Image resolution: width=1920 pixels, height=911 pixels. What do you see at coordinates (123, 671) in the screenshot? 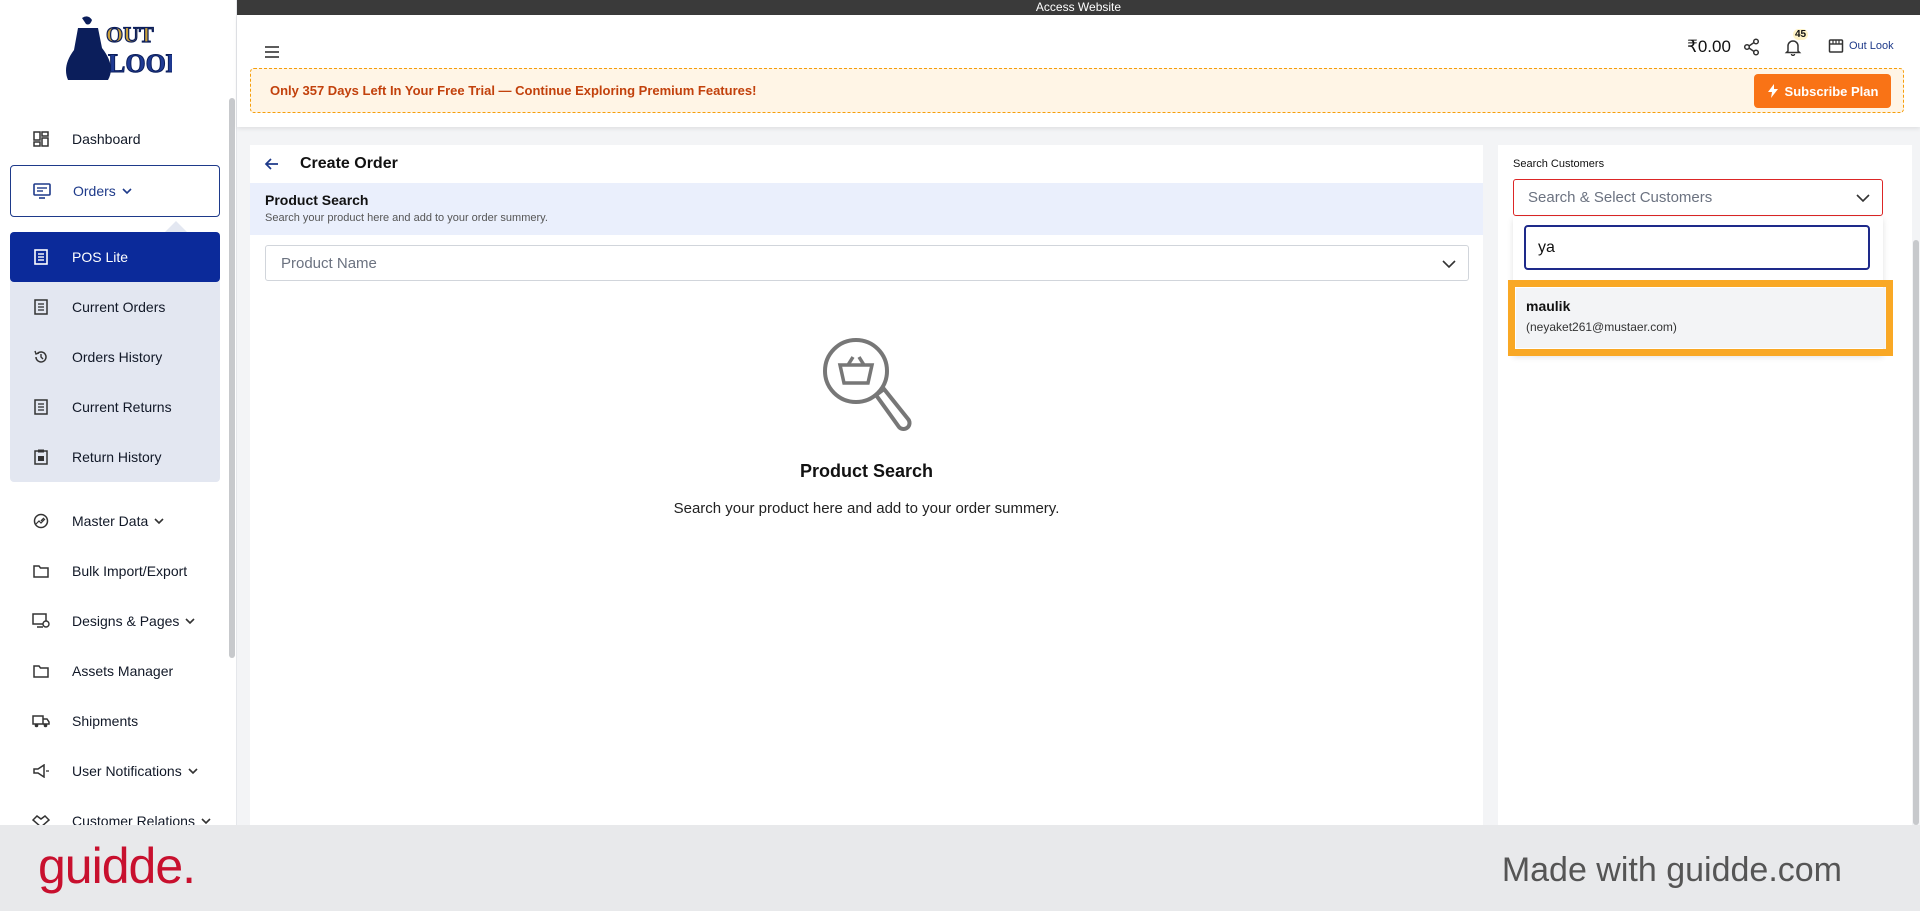
I see `sidebar-item-label: Assets Manager` at bounding box center [123, 671].